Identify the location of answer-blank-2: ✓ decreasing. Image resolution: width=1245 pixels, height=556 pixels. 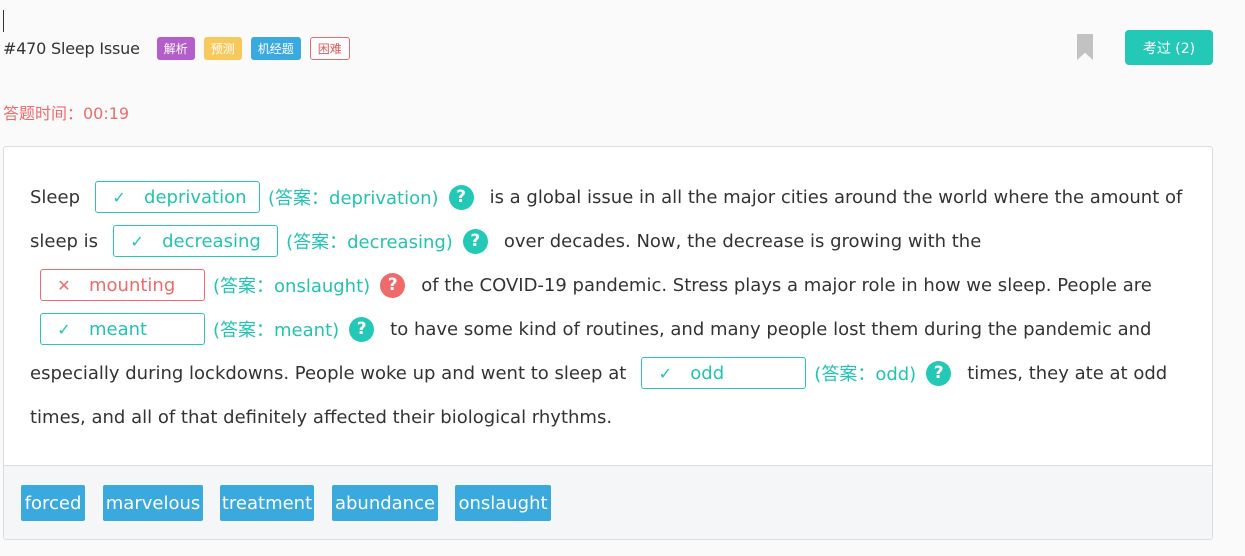
(196, 241).